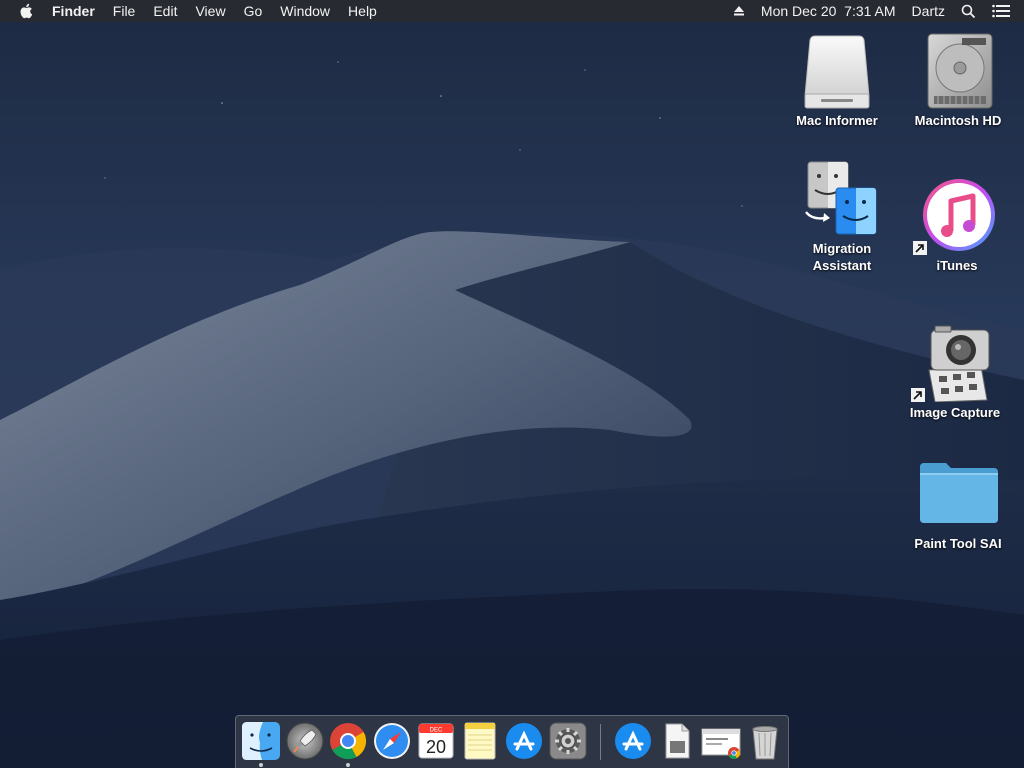 Image resolution: width=1024 pixels, height=768 pixels. I want to click on spotlight-search-icon, so click(968, 11).